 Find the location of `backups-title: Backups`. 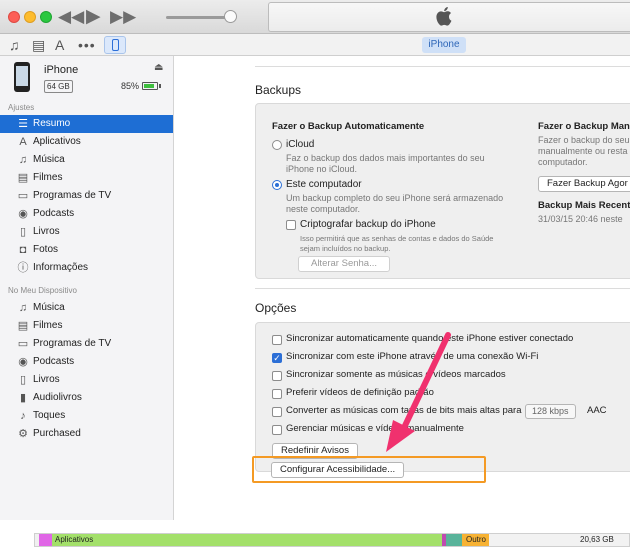

backups-title: Backups is located at coordinates (278, 90).